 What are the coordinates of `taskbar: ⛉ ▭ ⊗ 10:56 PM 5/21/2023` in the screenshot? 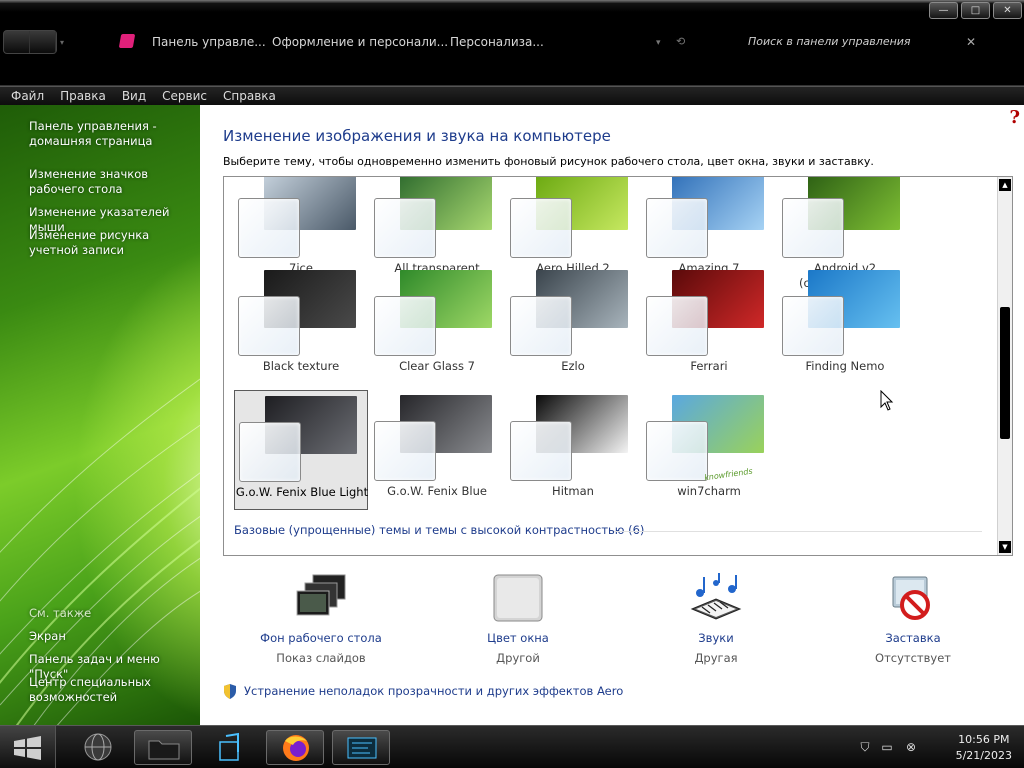 It's located at (512, 746).